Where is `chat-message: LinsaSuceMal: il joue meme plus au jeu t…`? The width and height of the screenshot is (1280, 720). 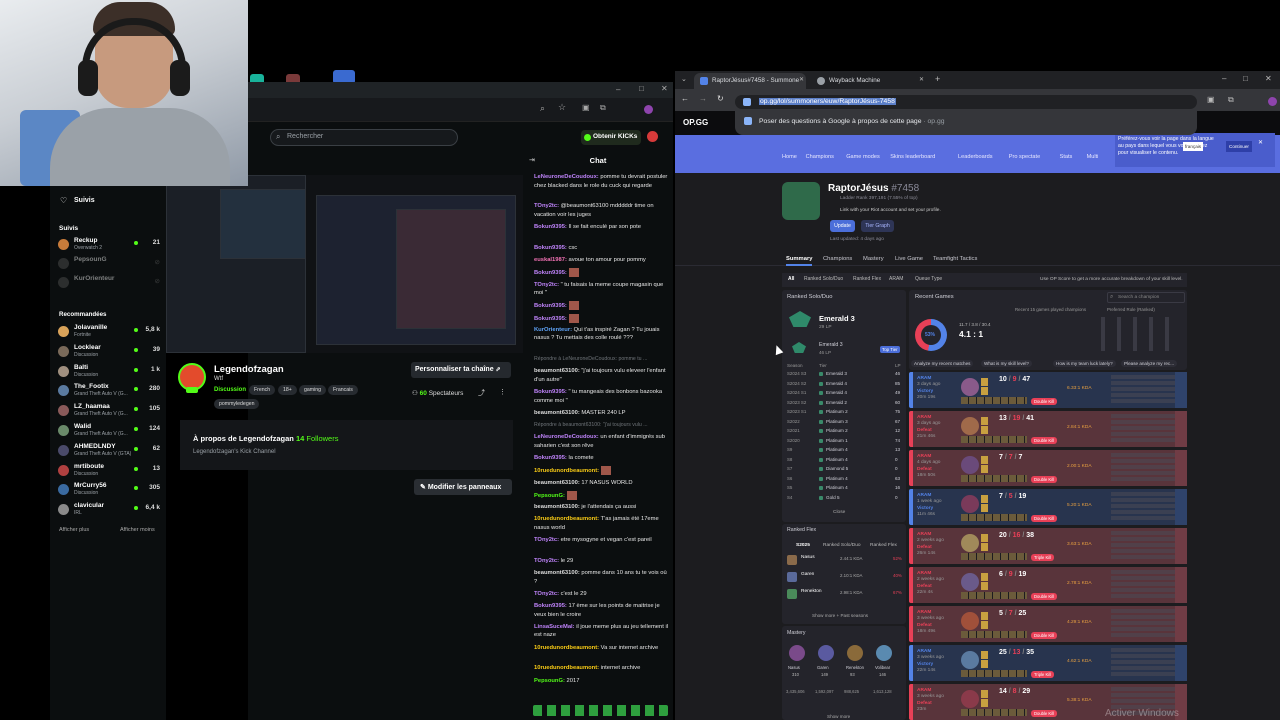 chat-message: LinsaSuceMal: il joue meme plus au jeu t… is located at coordinates (601, 631).